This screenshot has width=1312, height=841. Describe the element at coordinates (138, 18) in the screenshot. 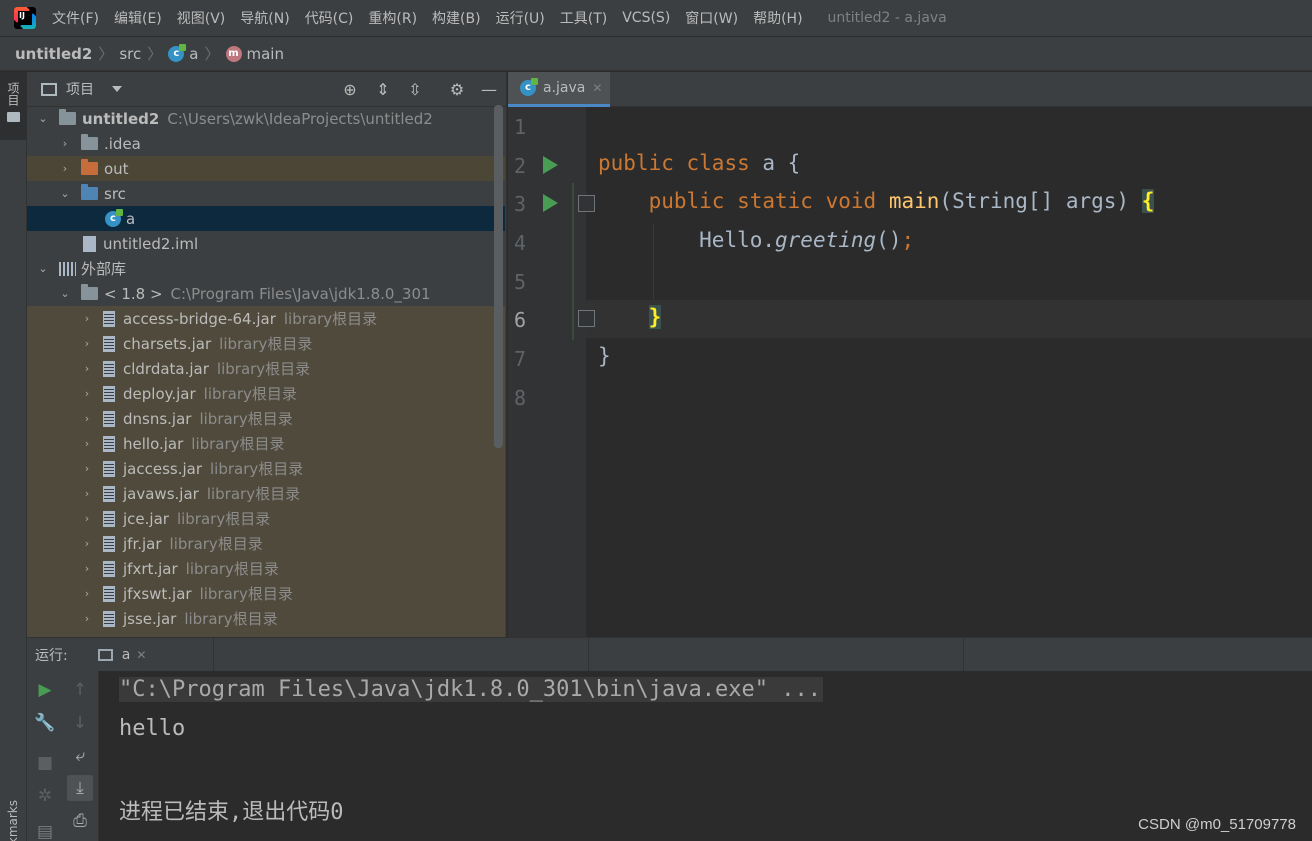

I see `menu-edit: 编辑(E)` at that location.